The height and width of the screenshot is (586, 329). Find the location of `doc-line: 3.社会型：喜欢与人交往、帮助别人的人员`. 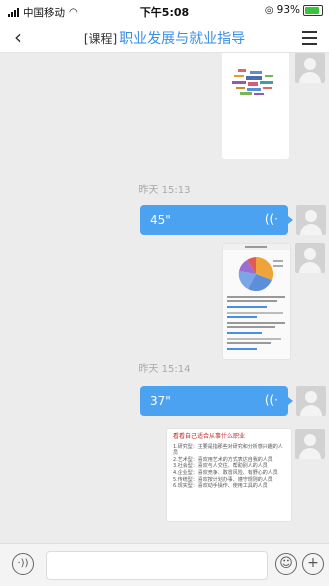

doc-line: 3.社会型：喜欢与人交往、帮助别人的人员 is located at coordinates (220, 466).